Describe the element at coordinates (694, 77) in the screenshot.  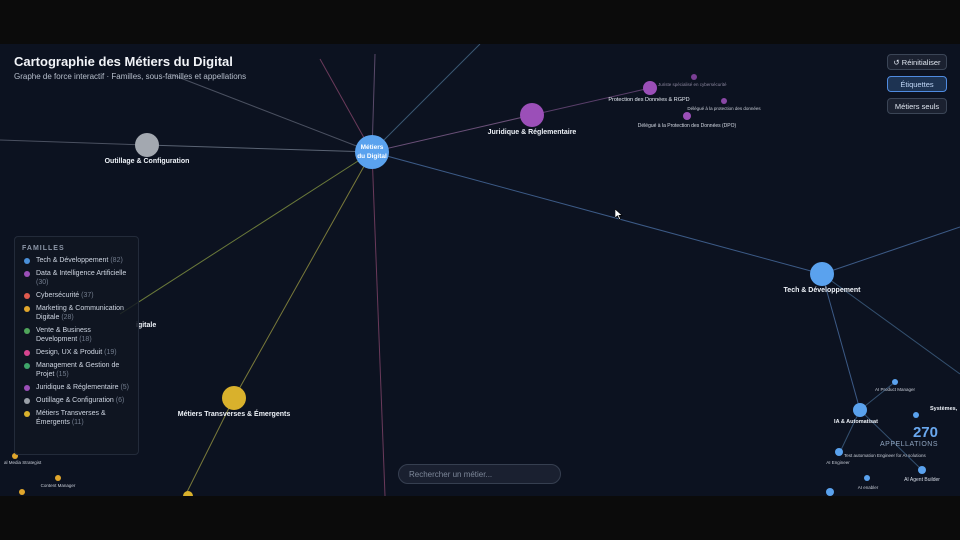
I see `node-cyber-jurist` at that location.